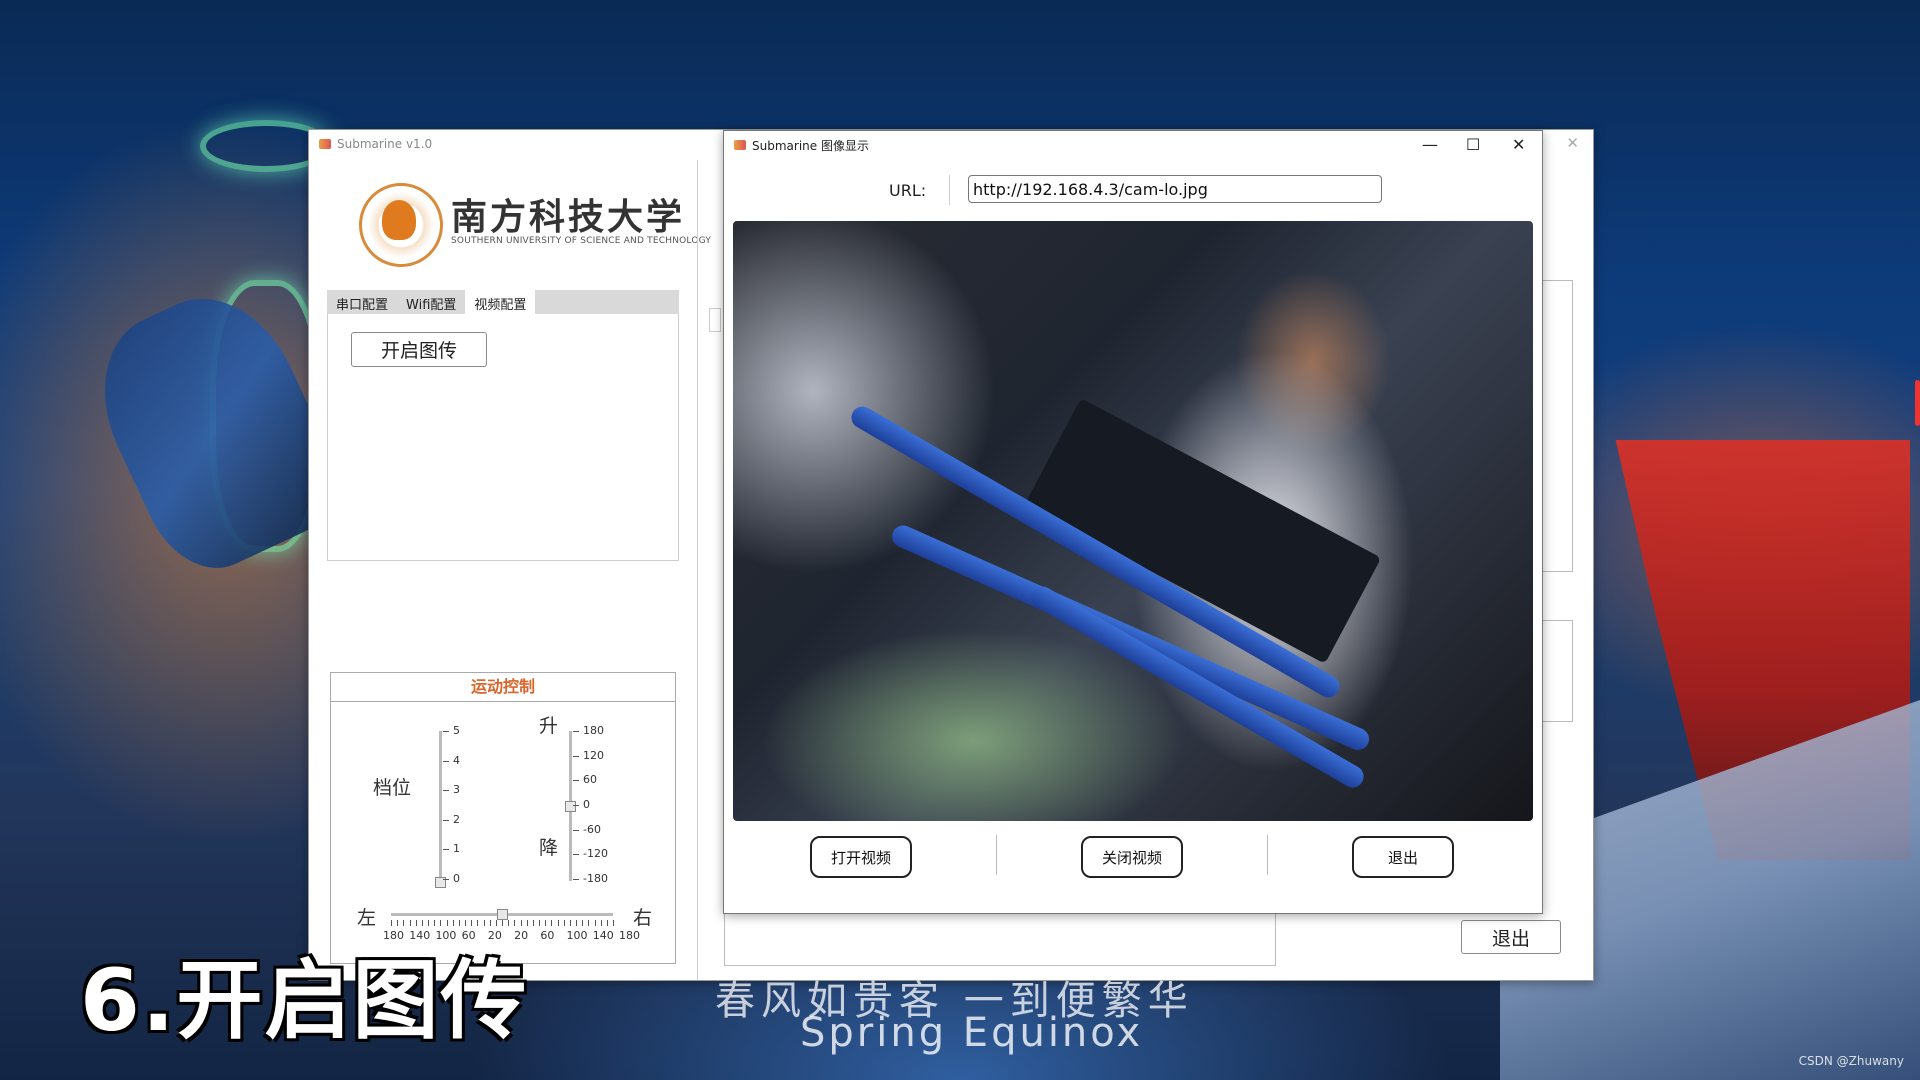 The width and height of the screenshot is (1920, 1080). I want to click on gear-tick-label: 0, so click(456, 878).